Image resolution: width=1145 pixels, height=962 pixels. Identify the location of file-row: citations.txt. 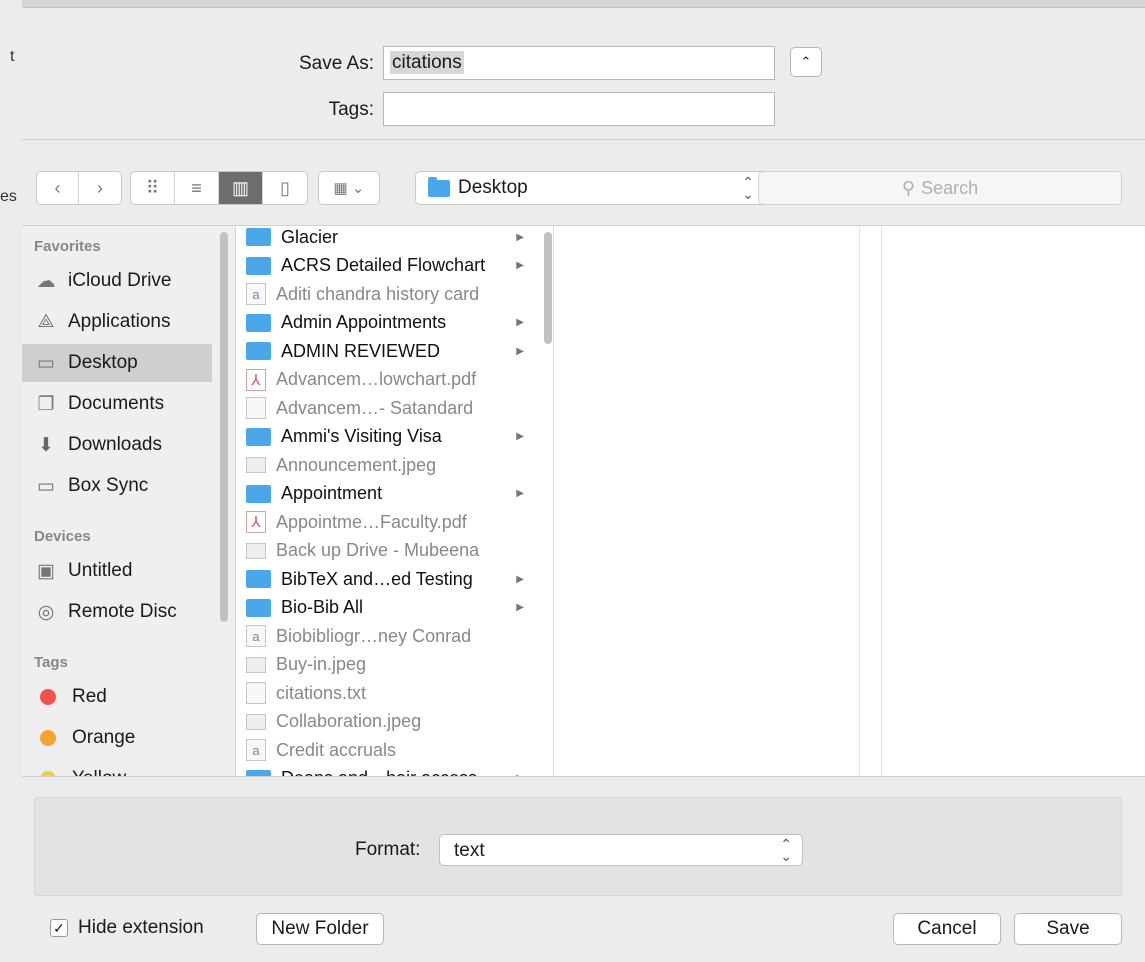
(386, 693).